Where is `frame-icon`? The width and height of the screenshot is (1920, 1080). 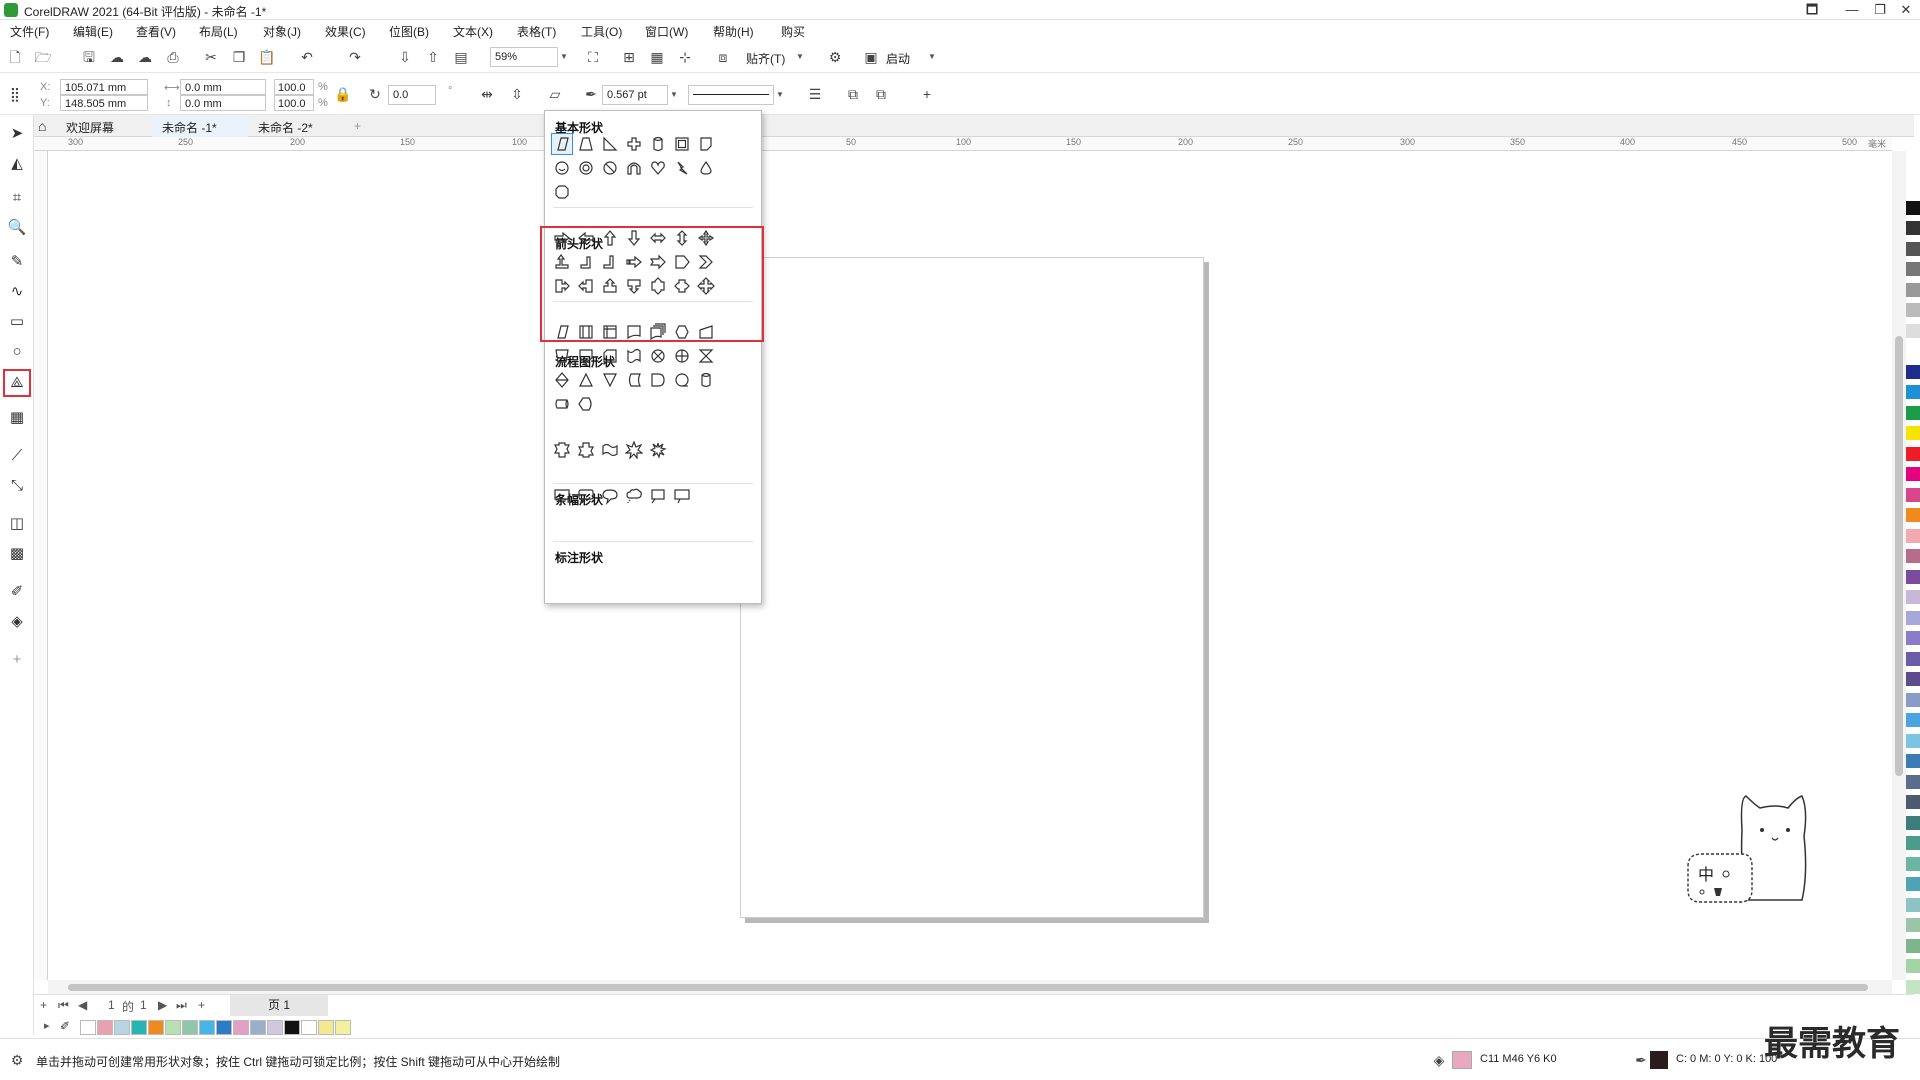 frame-icon is located at coordinates (682, 144).